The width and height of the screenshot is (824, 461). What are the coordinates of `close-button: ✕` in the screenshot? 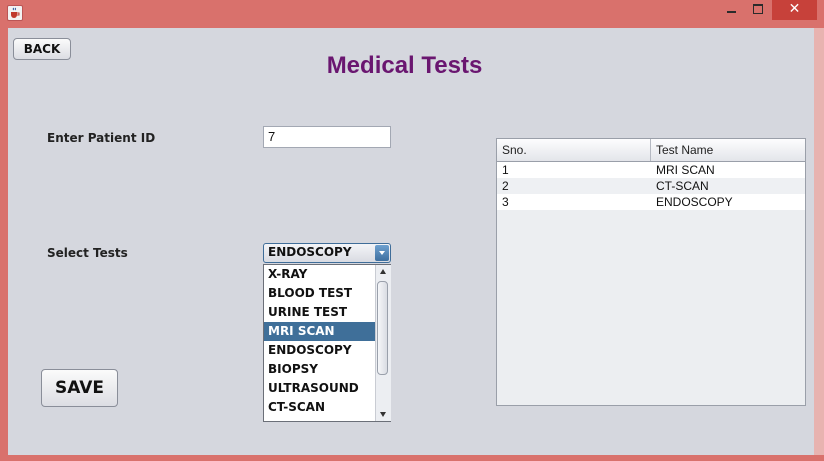 It's located at (794, 10).